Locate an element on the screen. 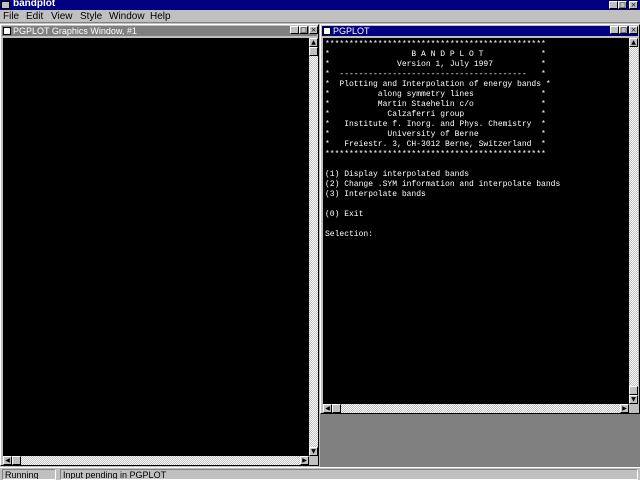 This screenshot has height=480, width=640. status-state: Running is located at coordinates (29, 474).